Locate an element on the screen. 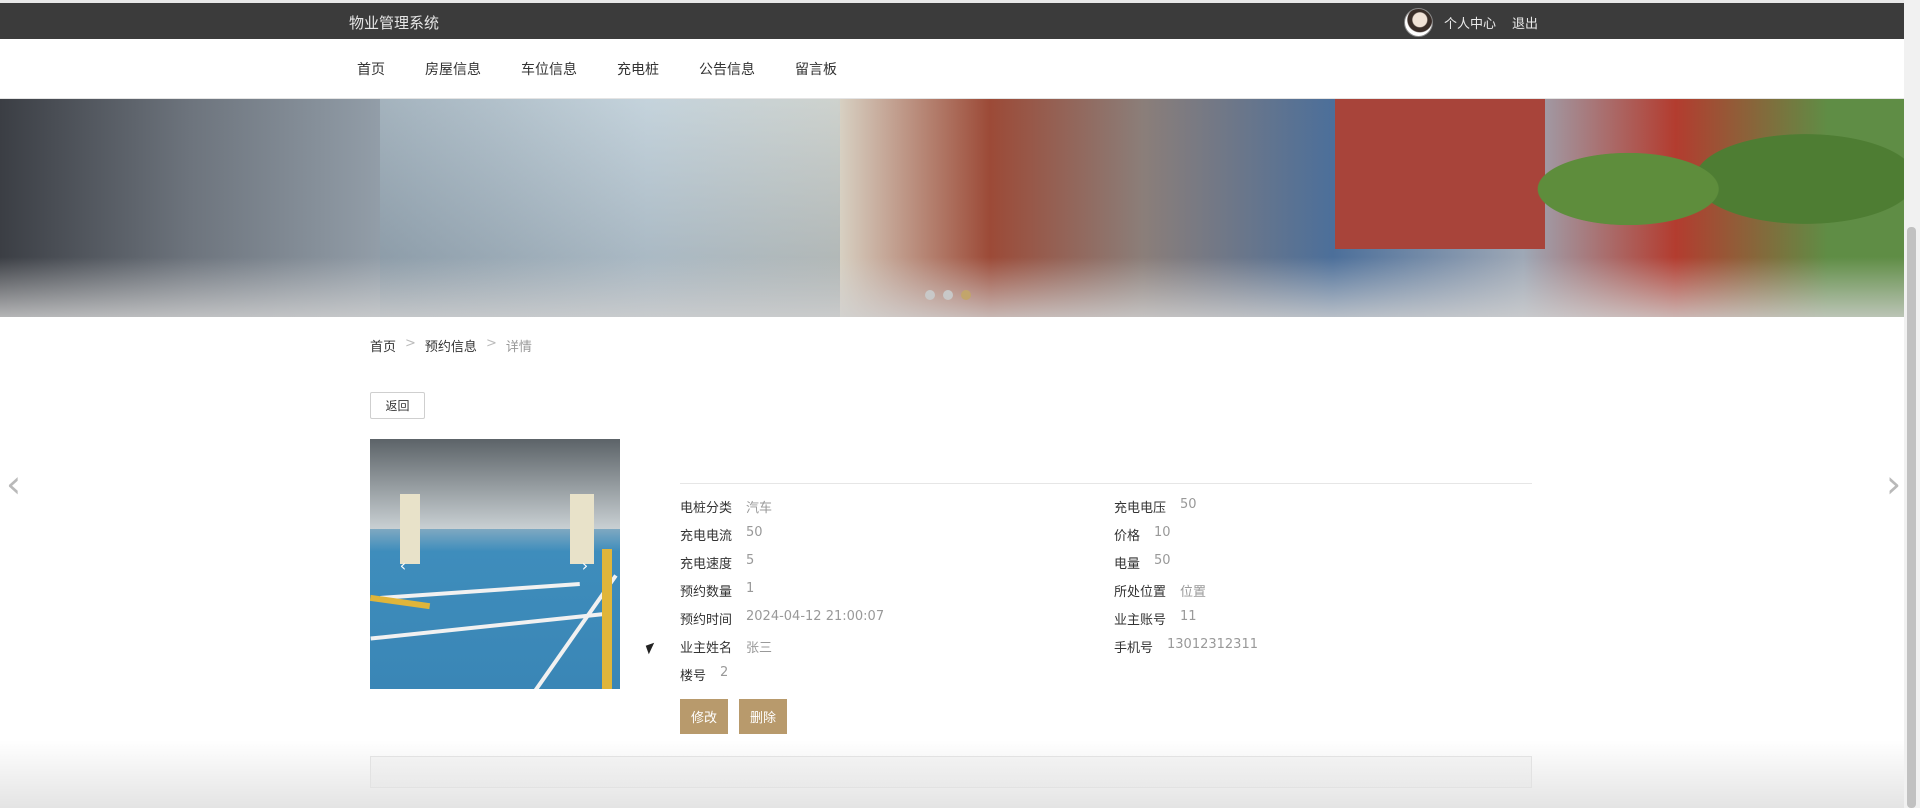 The width and height of the screenshot is (1920, 808). carousel-dots is located at coordinates (952, 295).